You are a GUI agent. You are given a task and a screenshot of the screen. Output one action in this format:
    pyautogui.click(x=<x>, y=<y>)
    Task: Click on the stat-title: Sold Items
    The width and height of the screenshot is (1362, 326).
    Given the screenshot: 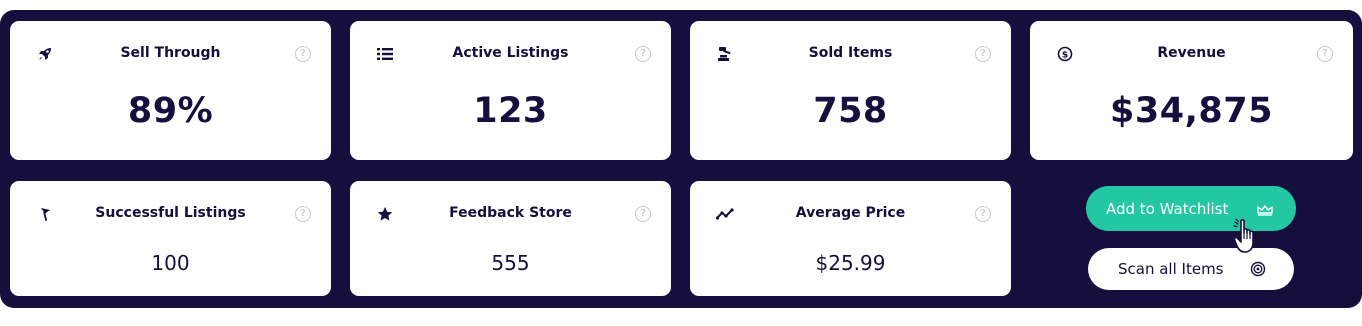 What is the action you would take?
    pyautogui.click(x=850, y=53)
    